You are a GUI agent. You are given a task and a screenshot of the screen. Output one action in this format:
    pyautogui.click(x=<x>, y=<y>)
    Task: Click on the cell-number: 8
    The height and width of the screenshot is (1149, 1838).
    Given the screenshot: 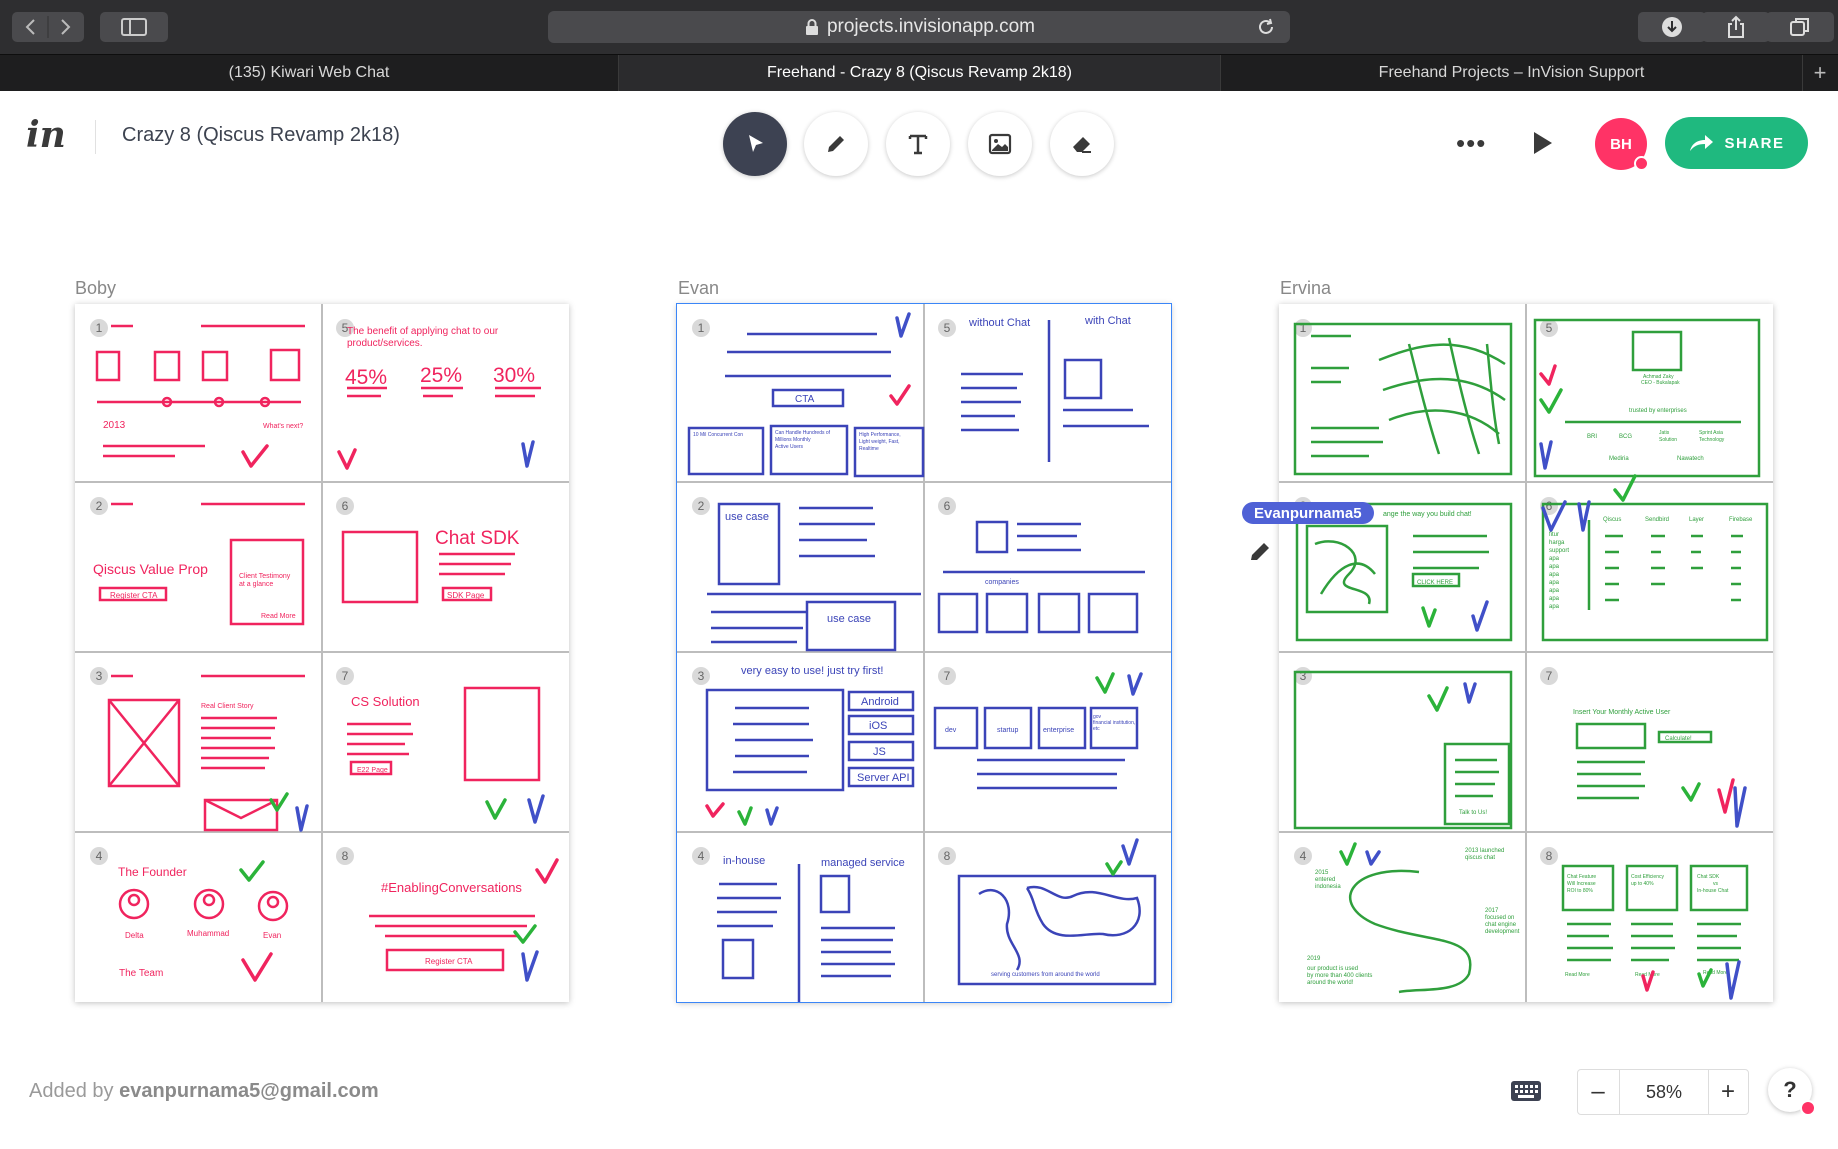 What is the action you would take?
    pyautogui.click(x=345, y=856)
    